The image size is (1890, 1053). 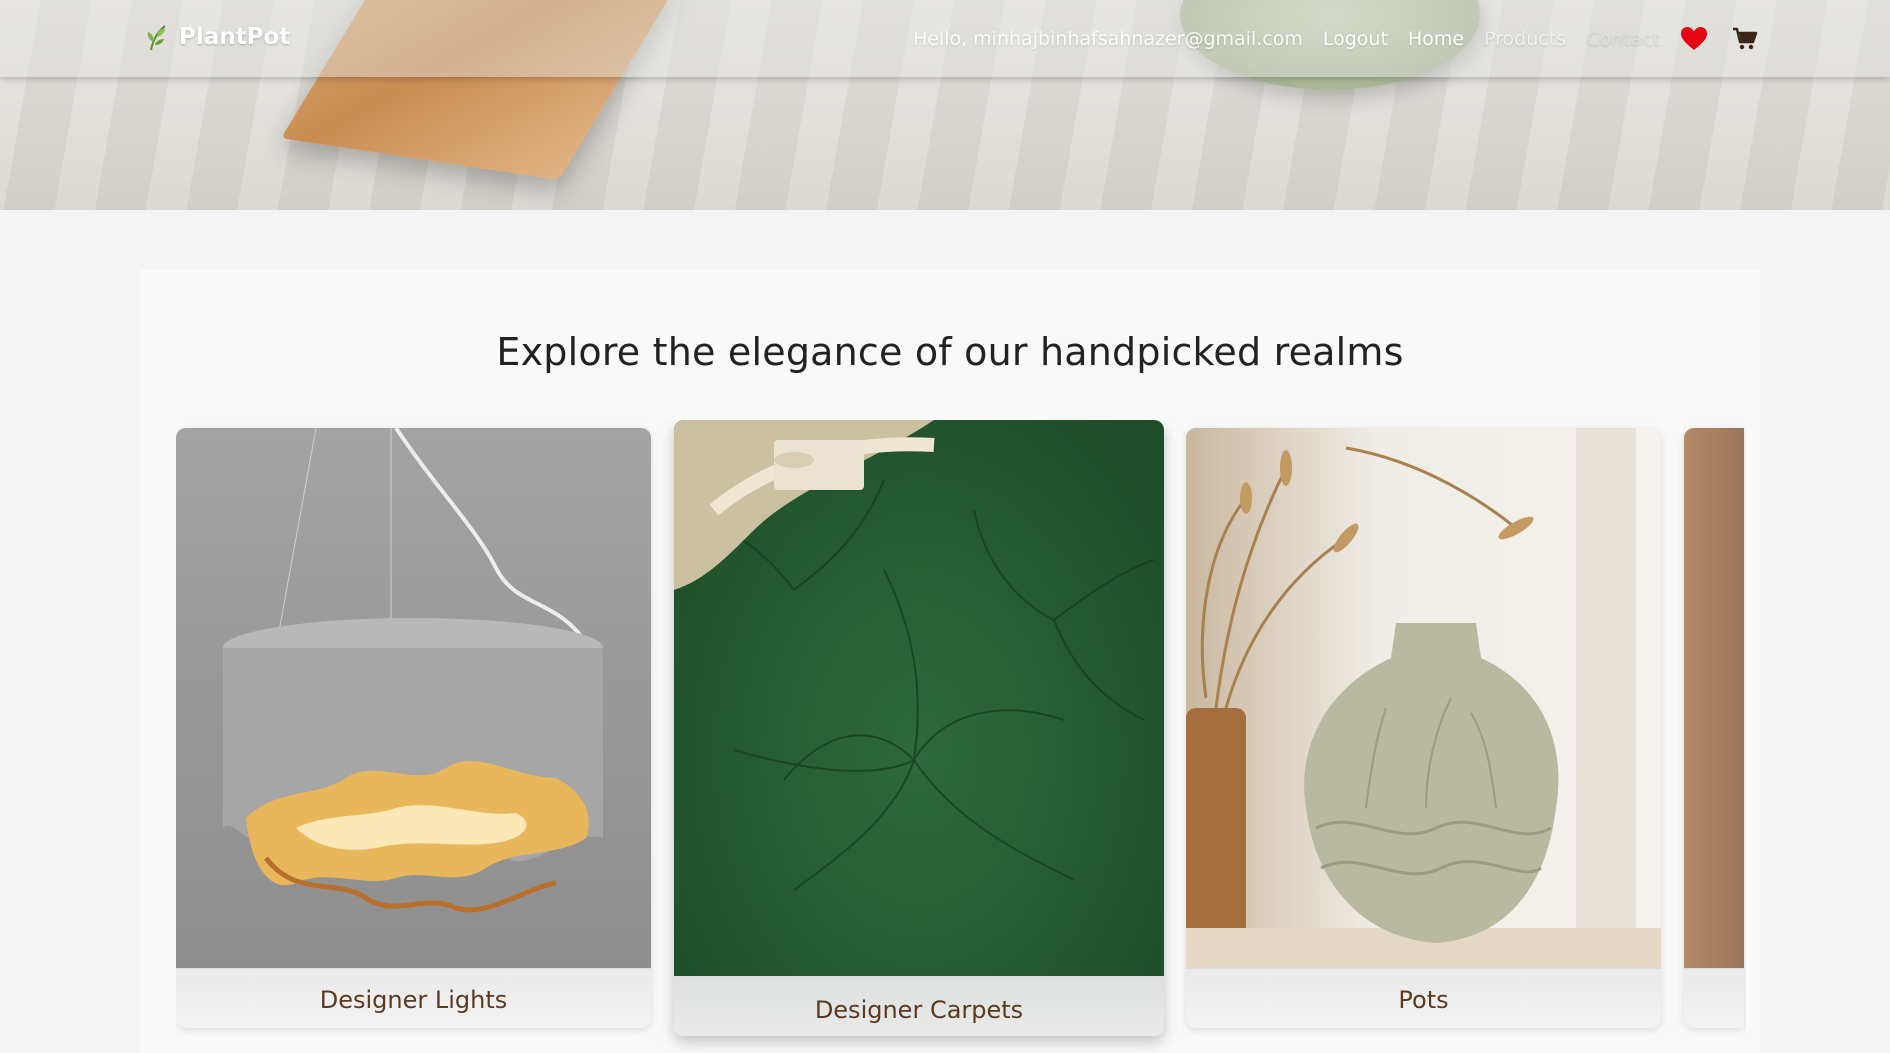 What do you see at coordinates (1623, 39) in the screenshot?
I see `contact-link: Contact` at bounding box center [1623, 39].